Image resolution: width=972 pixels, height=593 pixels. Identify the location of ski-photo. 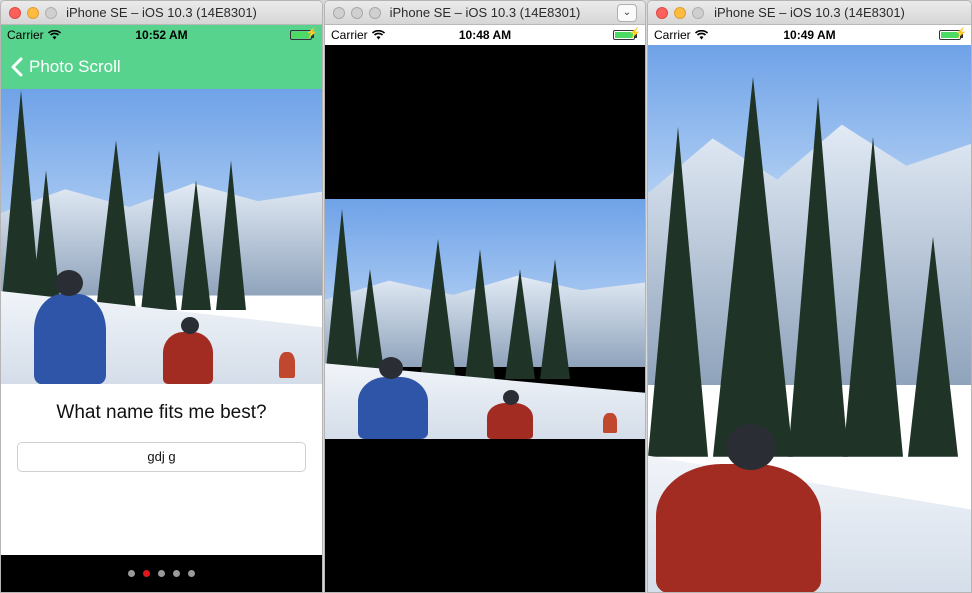
(485, 319).